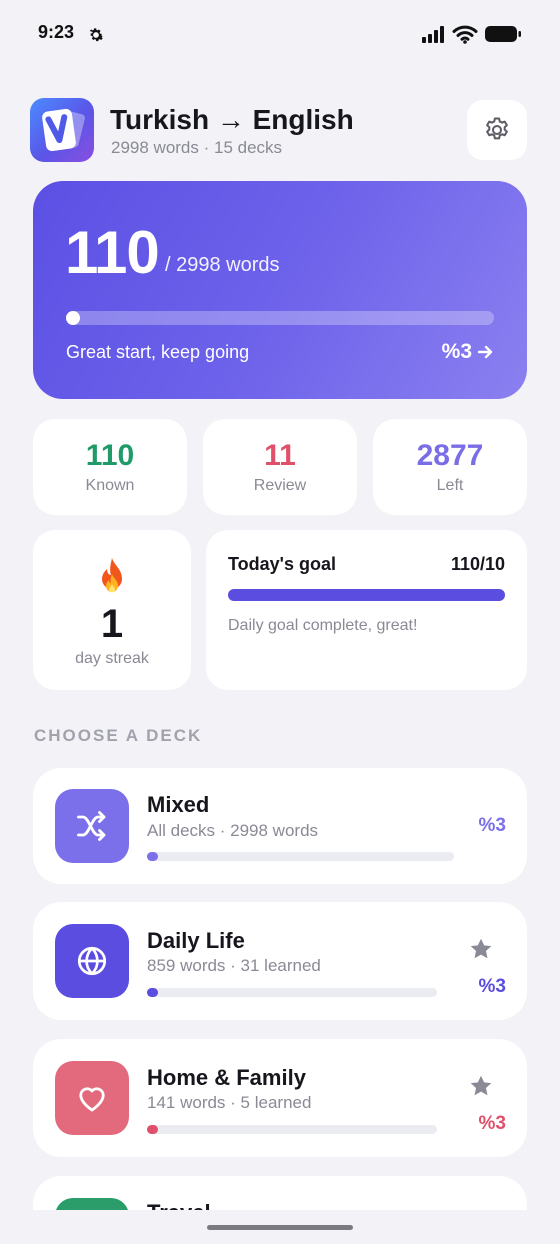 This screenshot has height=1244, width=560. What do you see at coordinates (280, 485) in the screenshot?
I see `stat-review-label: Review` at bounding box center [280, 485].